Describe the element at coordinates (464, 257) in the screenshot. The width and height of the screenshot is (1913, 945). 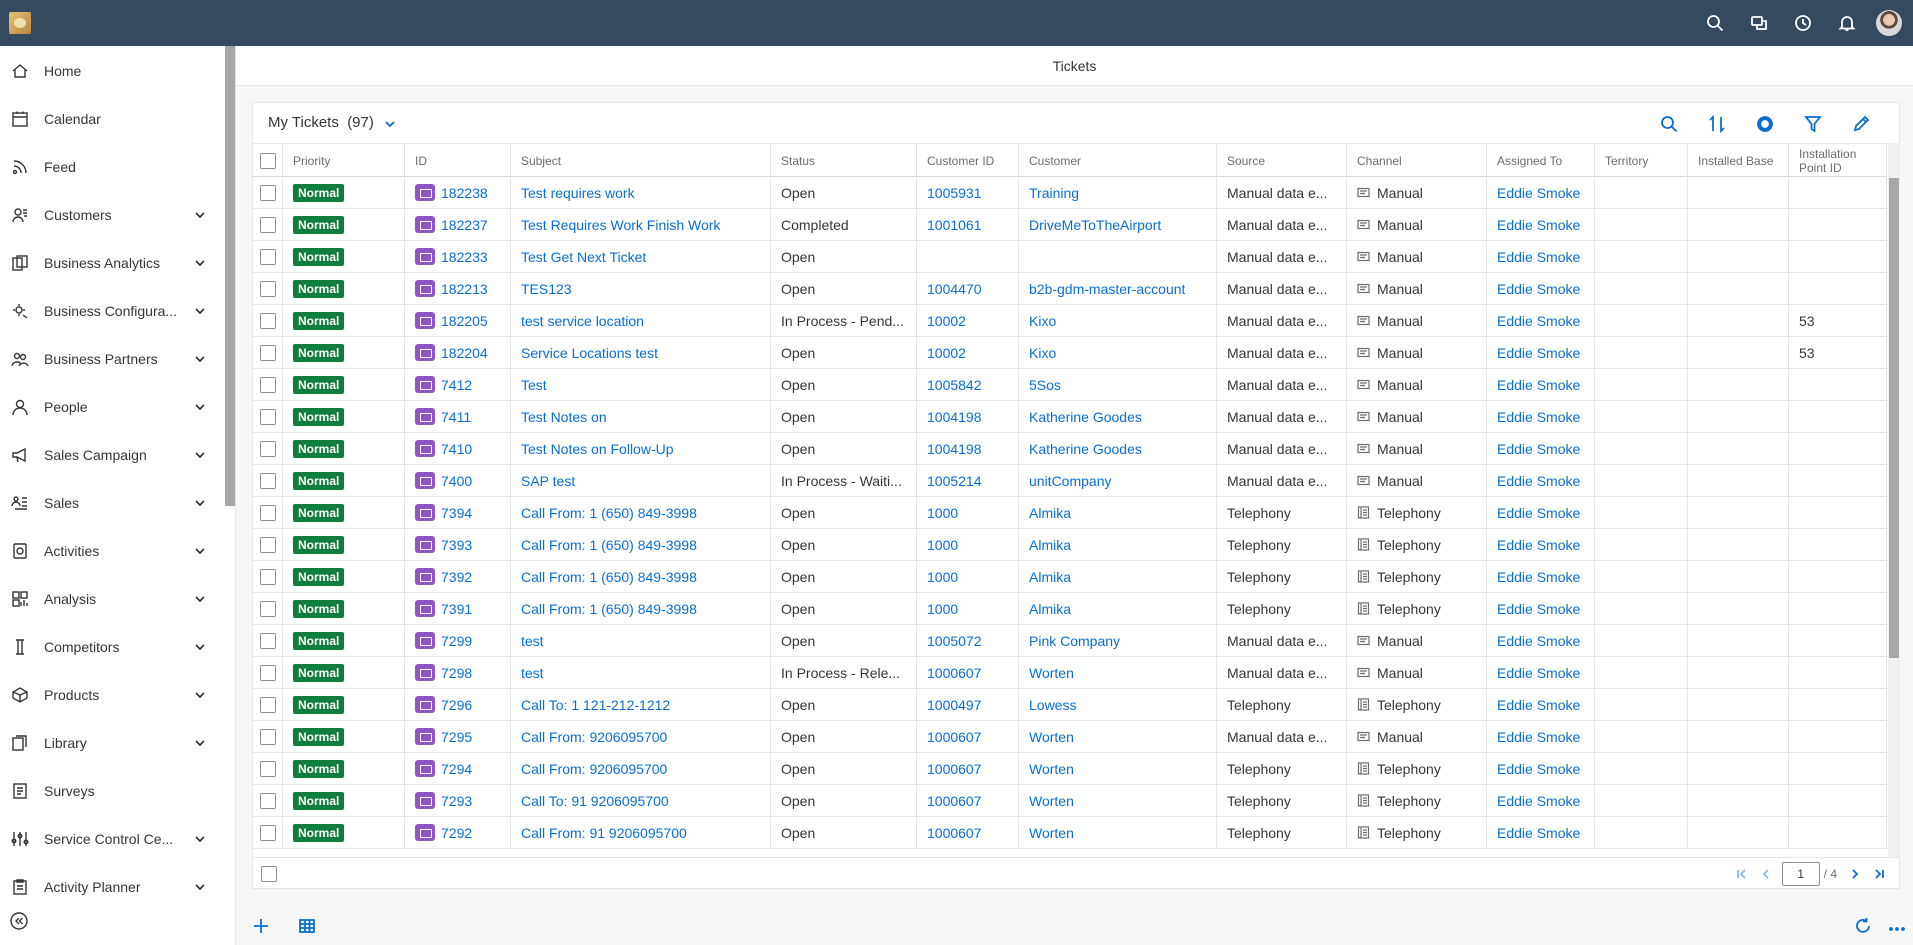
I see `ticket-id-link: 182233` at that location.